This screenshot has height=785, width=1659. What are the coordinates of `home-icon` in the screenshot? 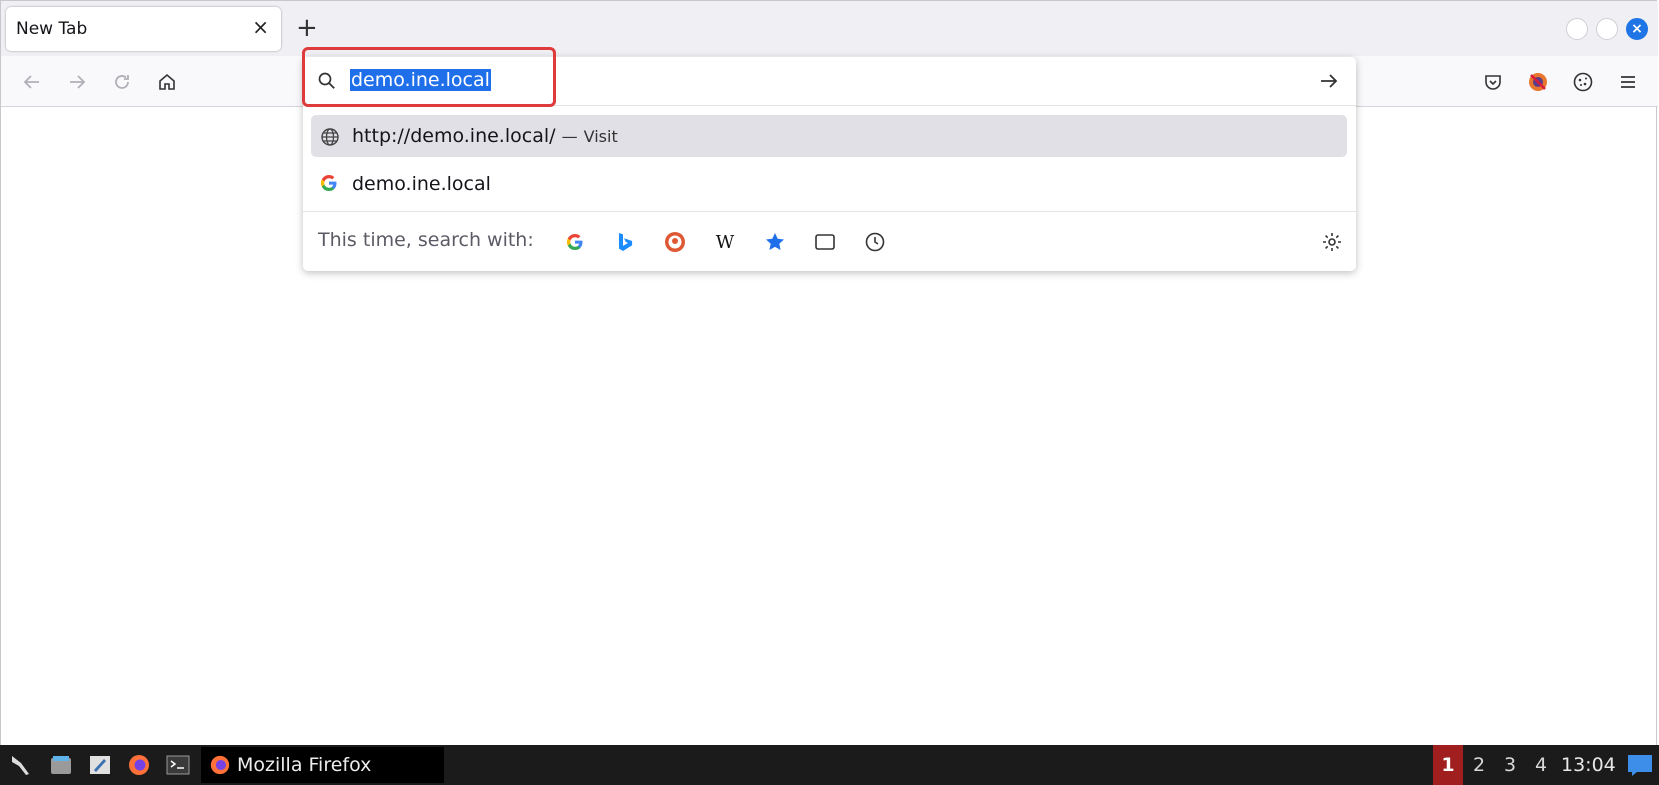 It's located at (167, 81).